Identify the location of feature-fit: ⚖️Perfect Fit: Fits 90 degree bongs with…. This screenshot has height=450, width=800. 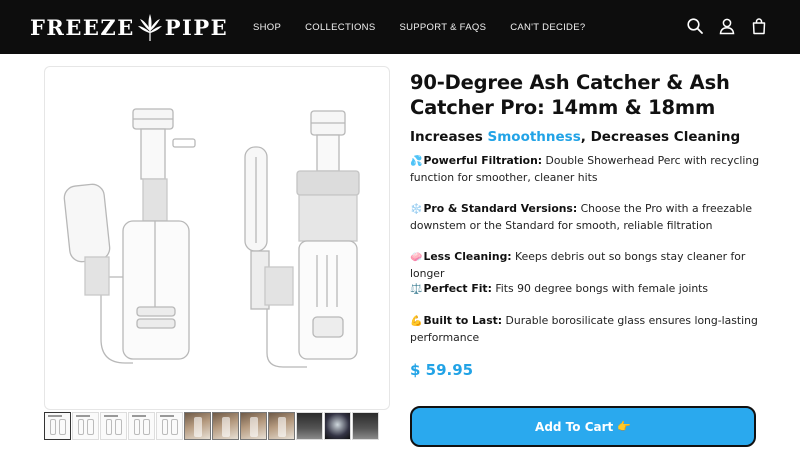
(590, 289).